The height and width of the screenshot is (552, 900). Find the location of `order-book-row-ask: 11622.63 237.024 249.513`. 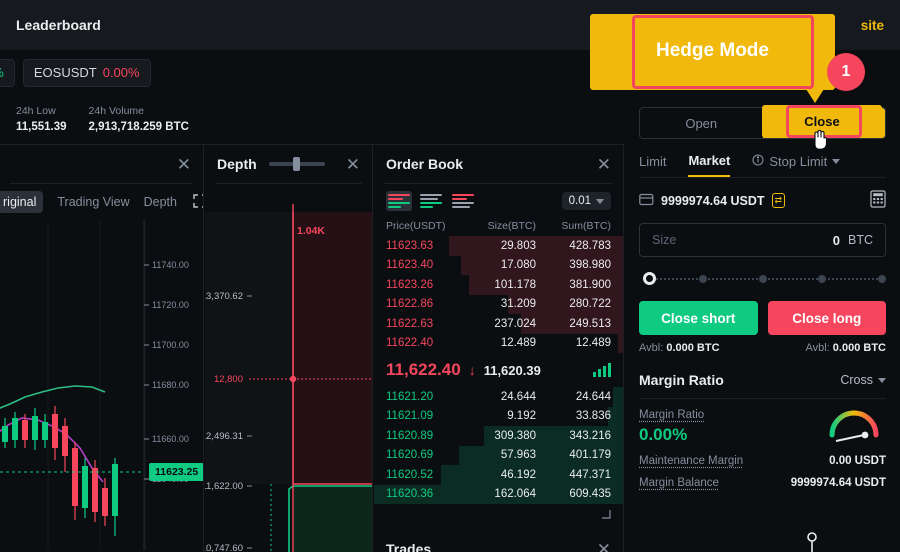

order-book-row-ask: 11622.63 237.024 249.513 is located at coordinates (498, 324).